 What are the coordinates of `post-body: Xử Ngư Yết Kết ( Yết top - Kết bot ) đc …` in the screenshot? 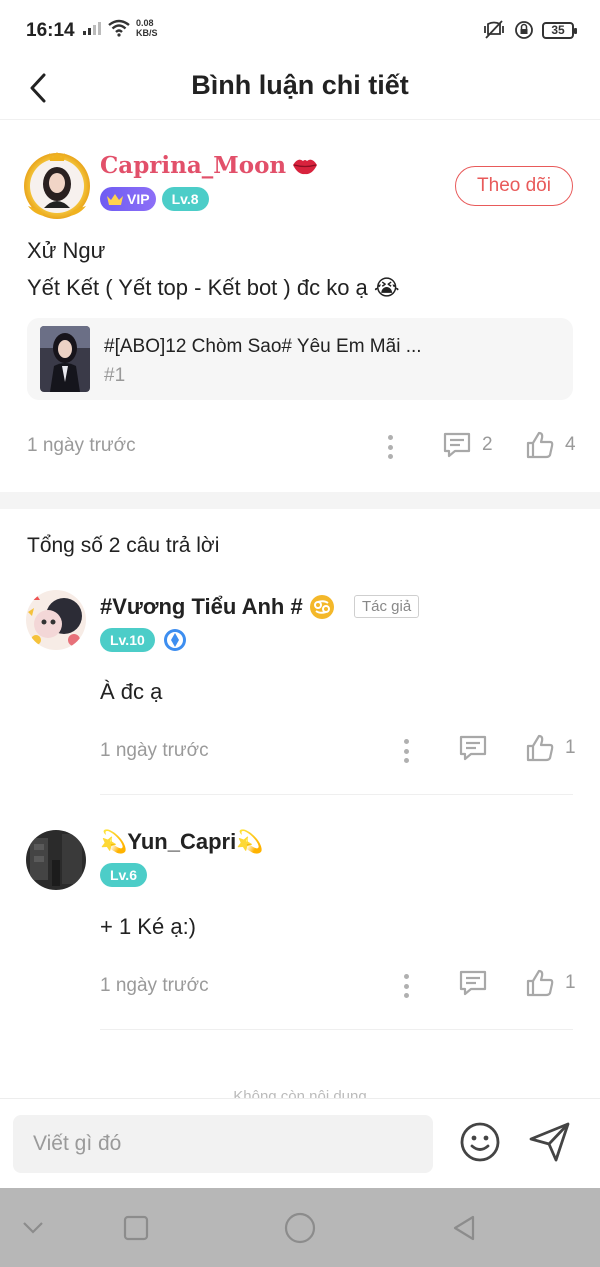 It's located at (213, 269).